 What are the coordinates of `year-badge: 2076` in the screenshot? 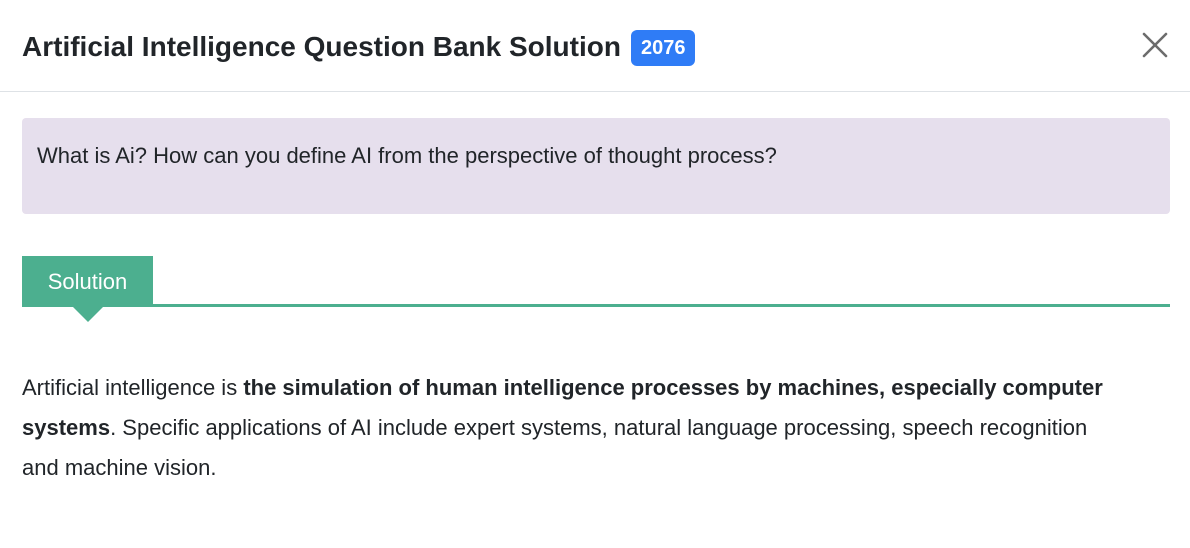 It's located at (663, 48).